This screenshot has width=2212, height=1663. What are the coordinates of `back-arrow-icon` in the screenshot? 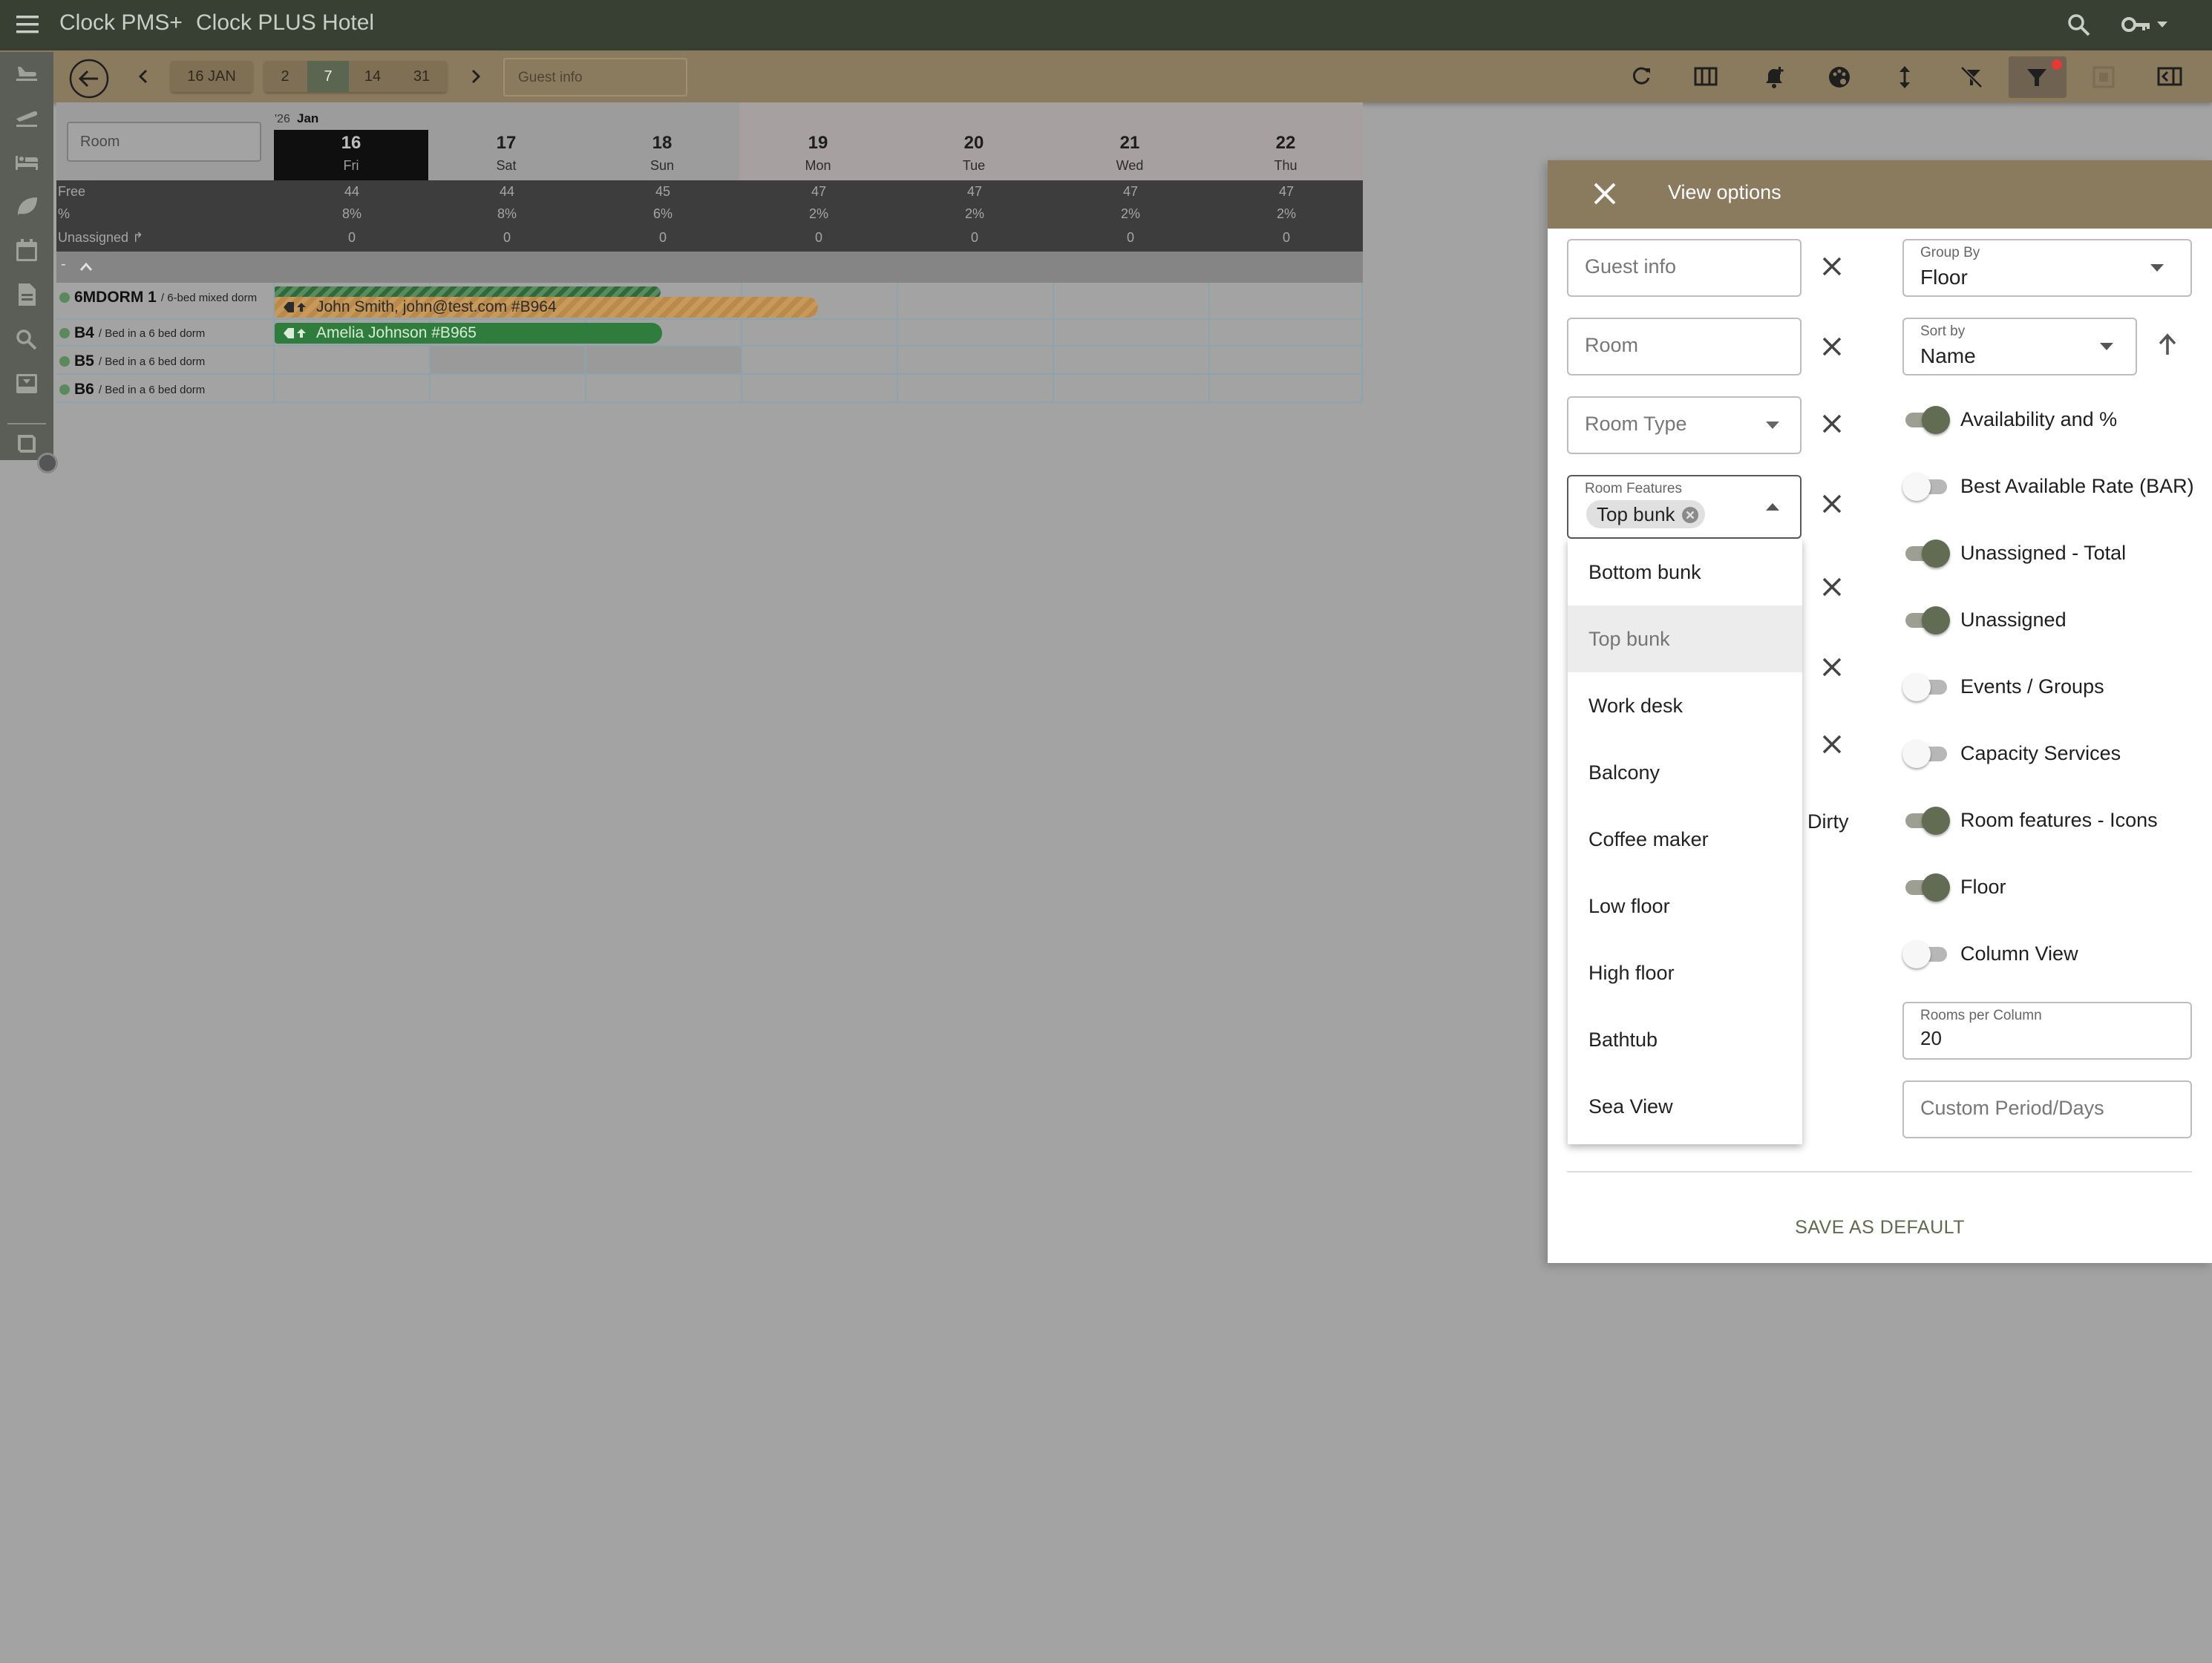 It's located at (89, 78).